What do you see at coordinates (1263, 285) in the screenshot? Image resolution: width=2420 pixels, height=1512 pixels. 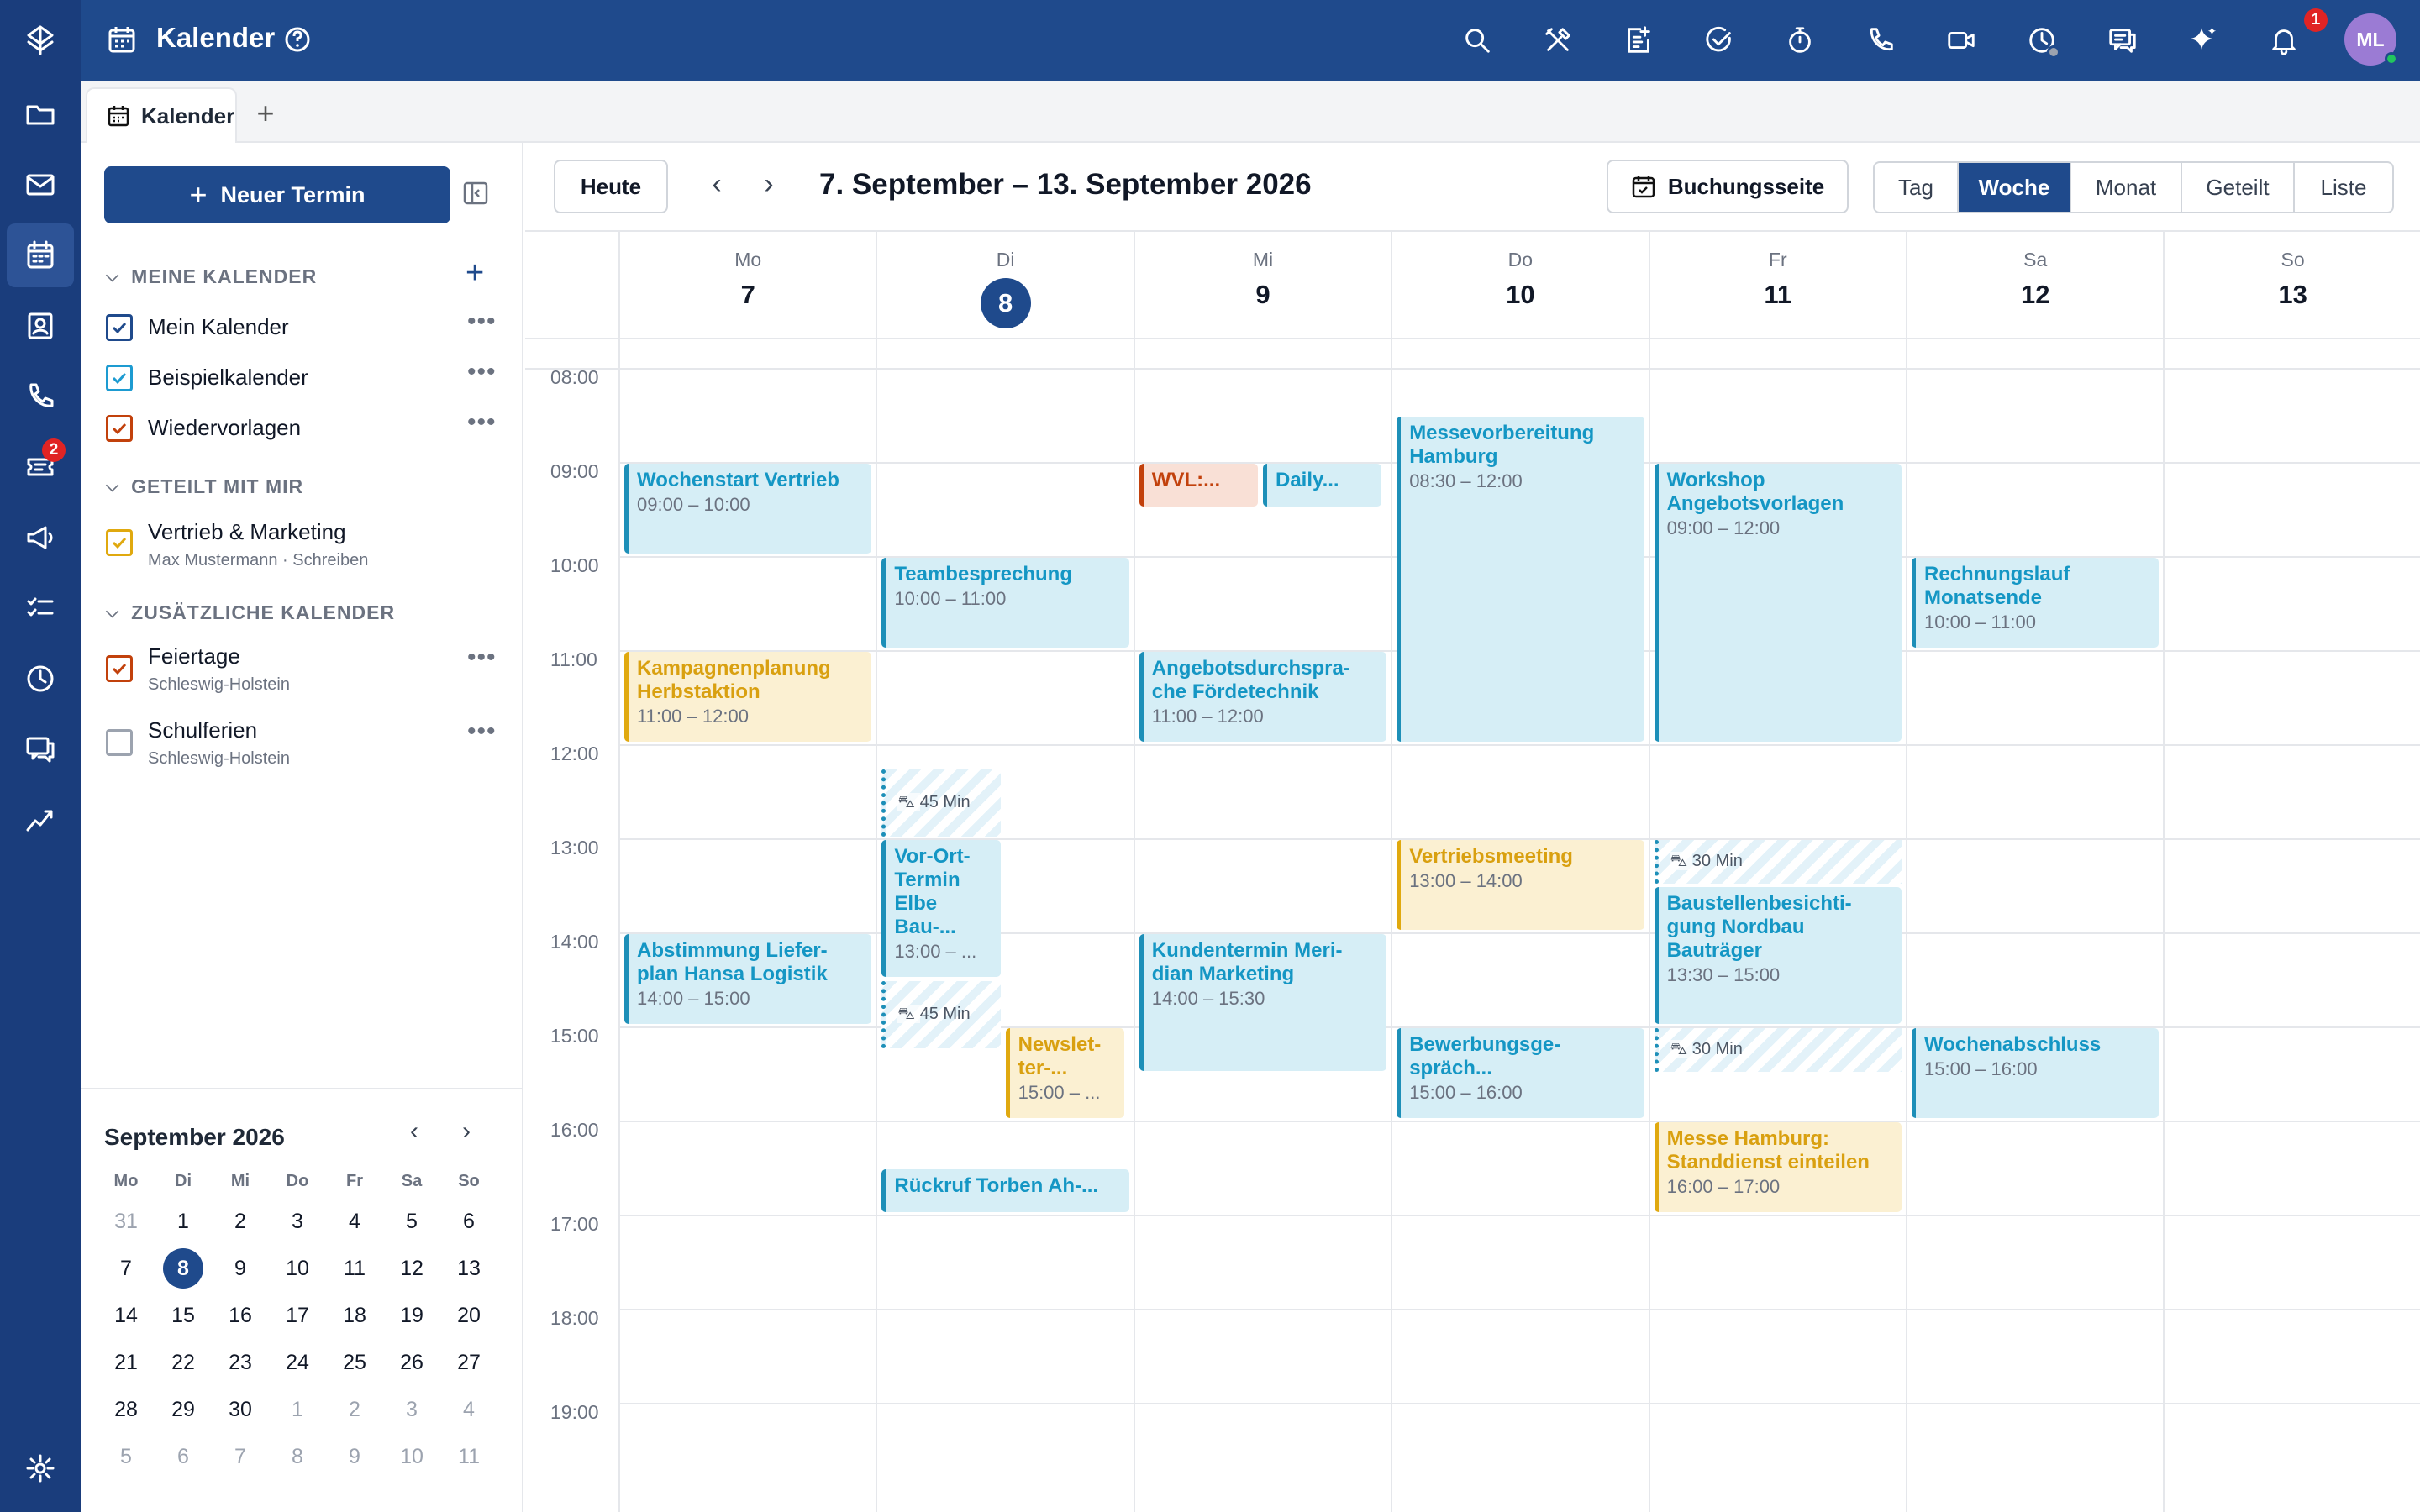 I see `day-header: Mi 9` at bounding box center [1263, 285].